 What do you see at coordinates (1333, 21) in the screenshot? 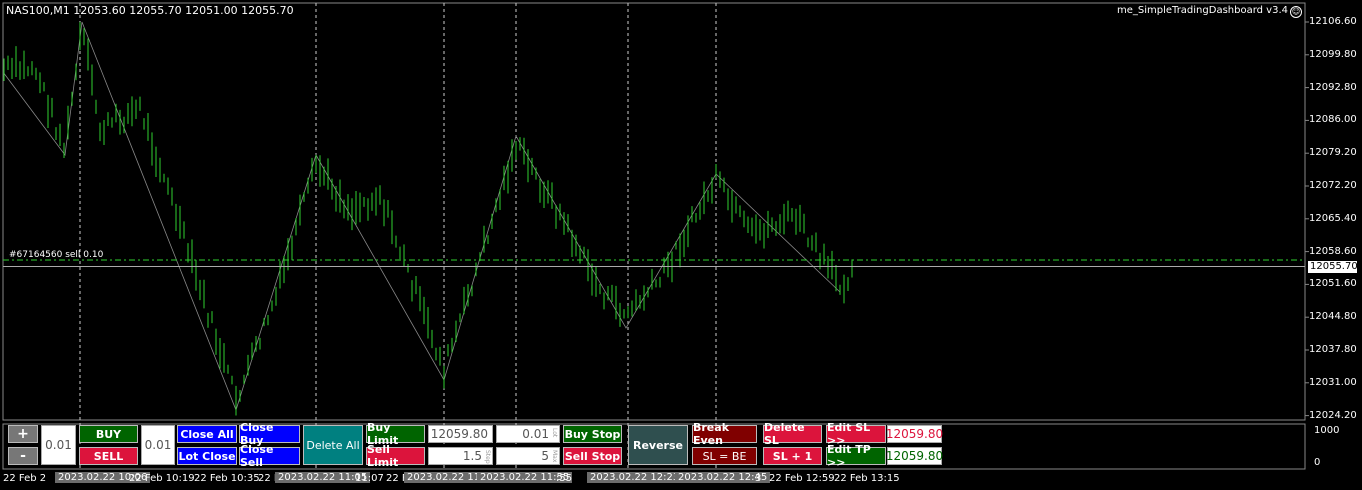
I see `price-label: 12106.60` at bounding box center [1333, 21].